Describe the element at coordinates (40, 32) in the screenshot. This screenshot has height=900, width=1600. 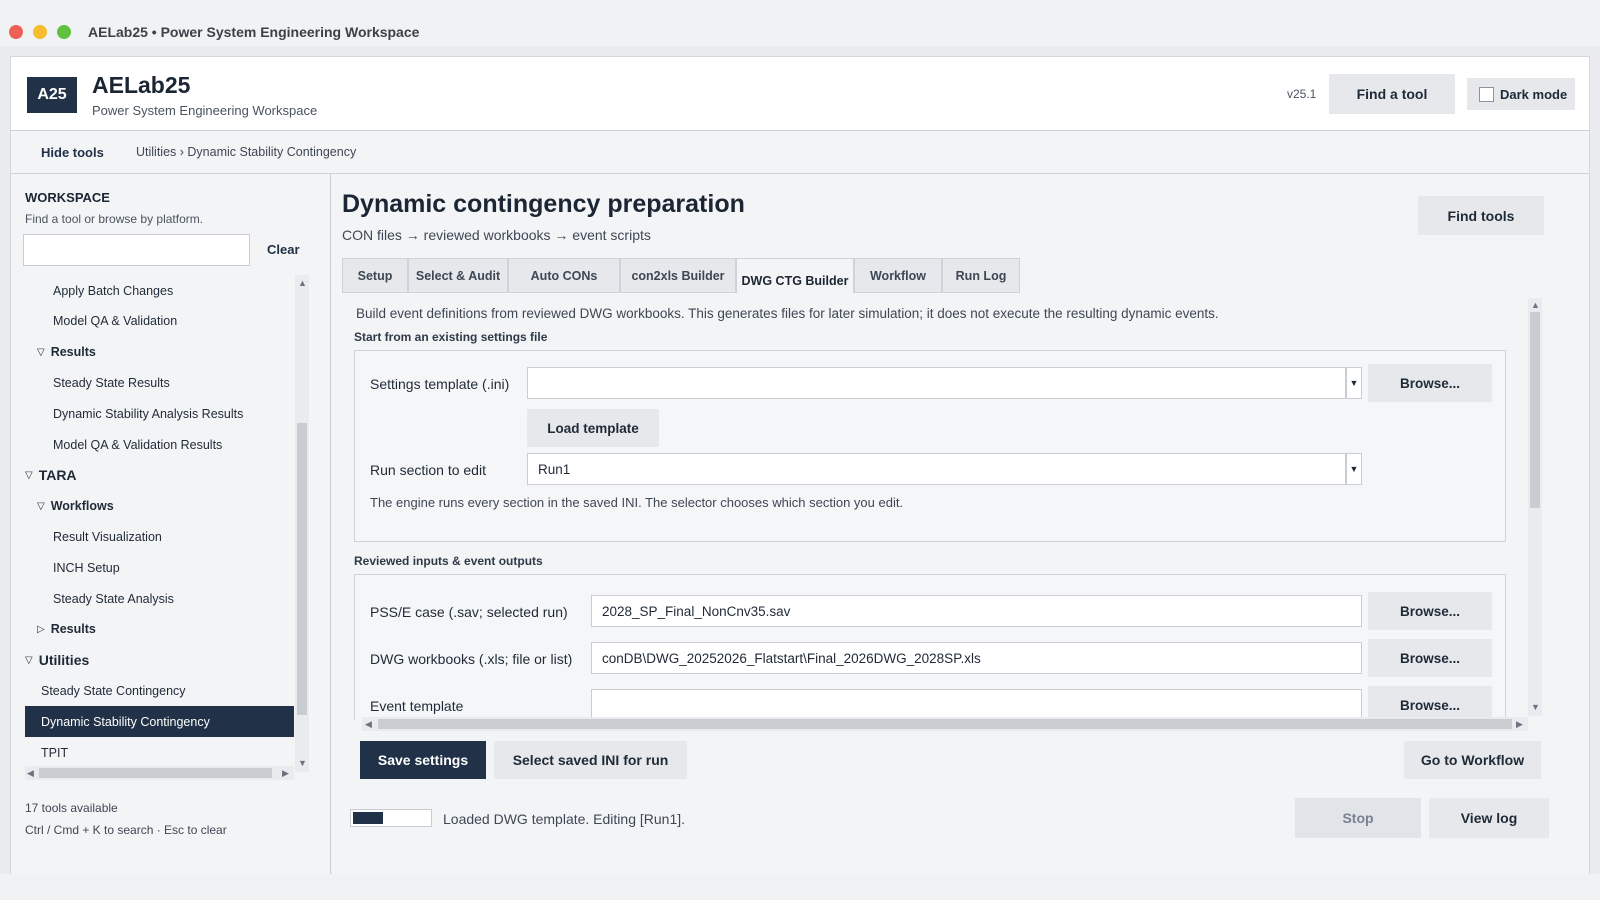
I see `minimize-window-button` at that location.